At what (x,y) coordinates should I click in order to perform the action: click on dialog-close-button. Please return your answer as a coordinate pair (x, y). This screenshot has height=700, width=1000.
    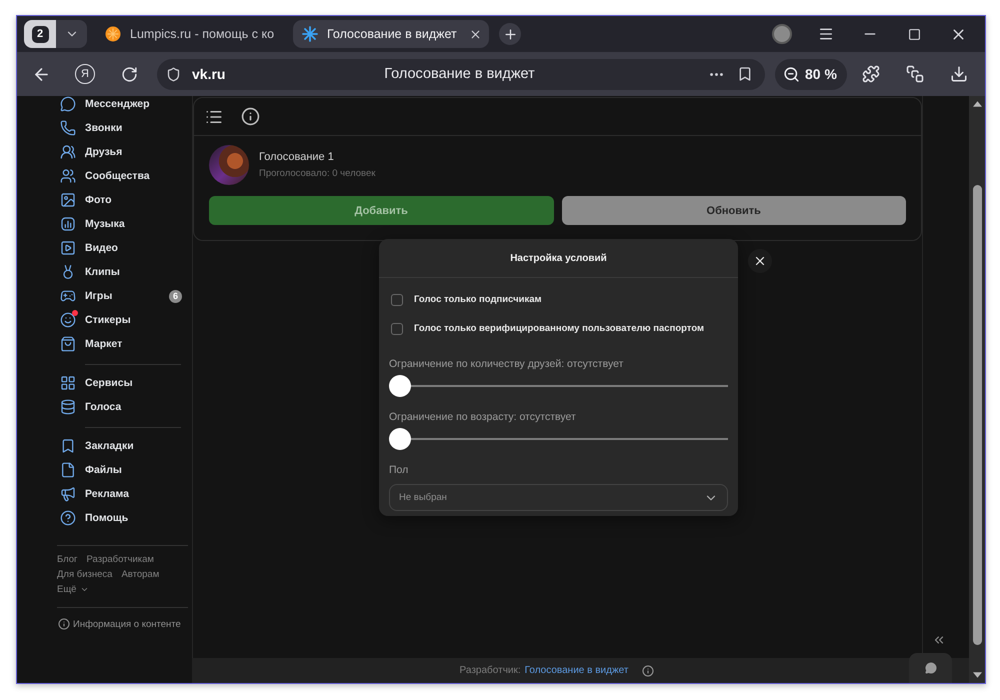
    Looking at the image, I should click on (760, 261).